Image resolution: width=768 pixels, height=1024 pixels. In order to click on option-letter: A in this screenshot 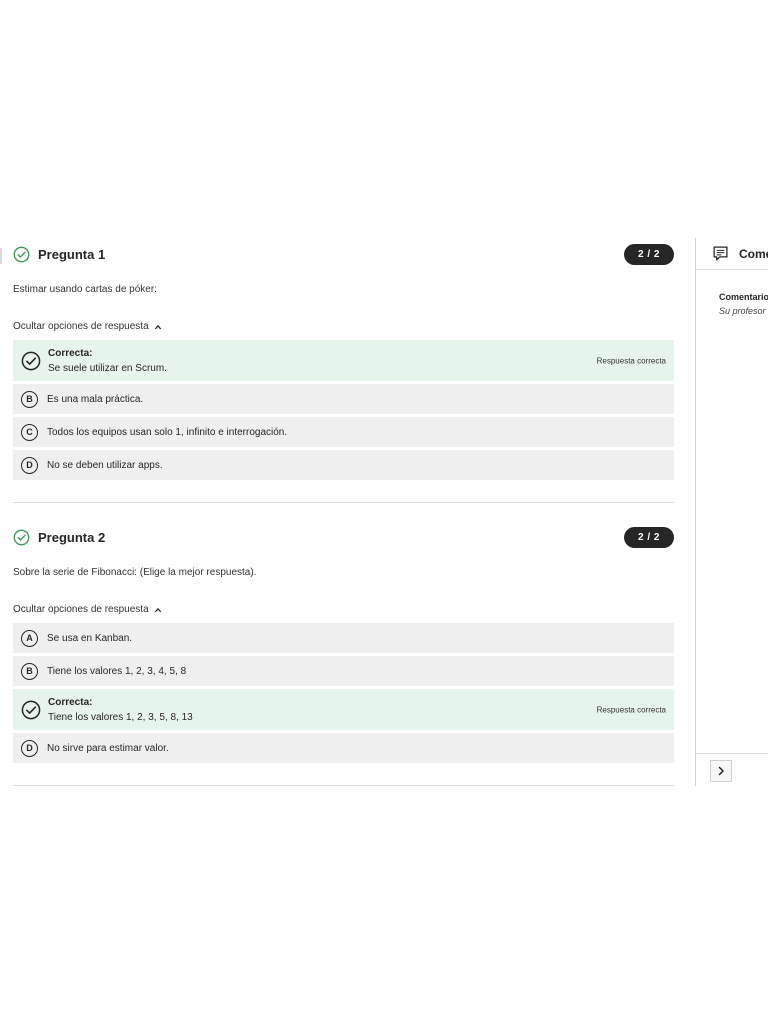, I will do `click(29, 638)`.